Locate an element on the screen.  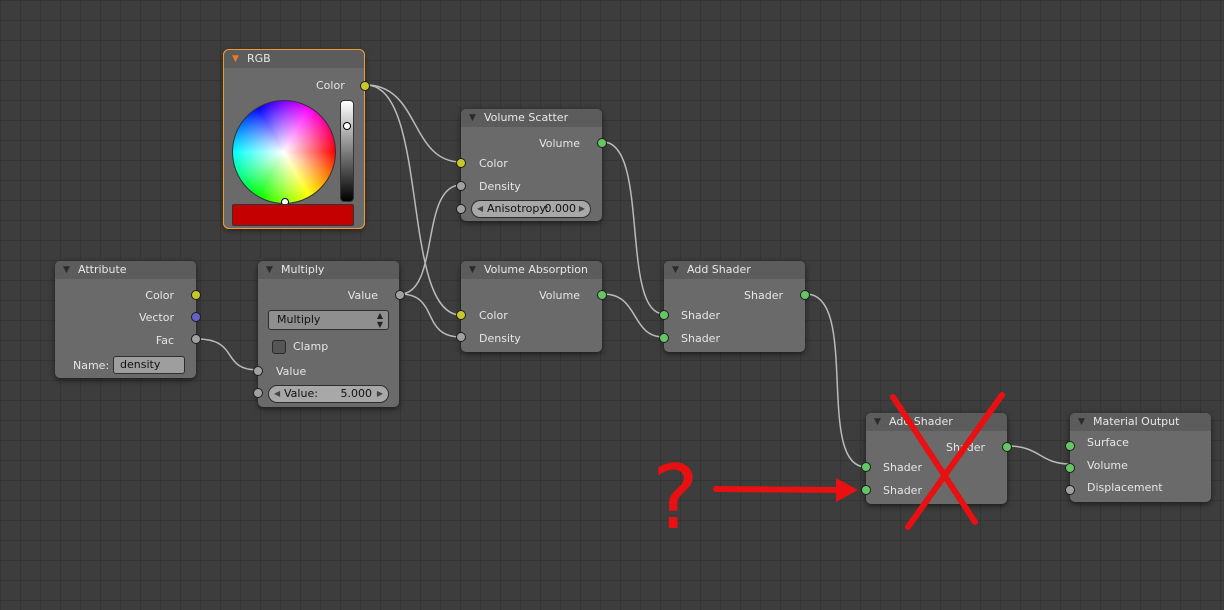
link-absorption-to-add1-shader2 is located at coordinates (633, 315).